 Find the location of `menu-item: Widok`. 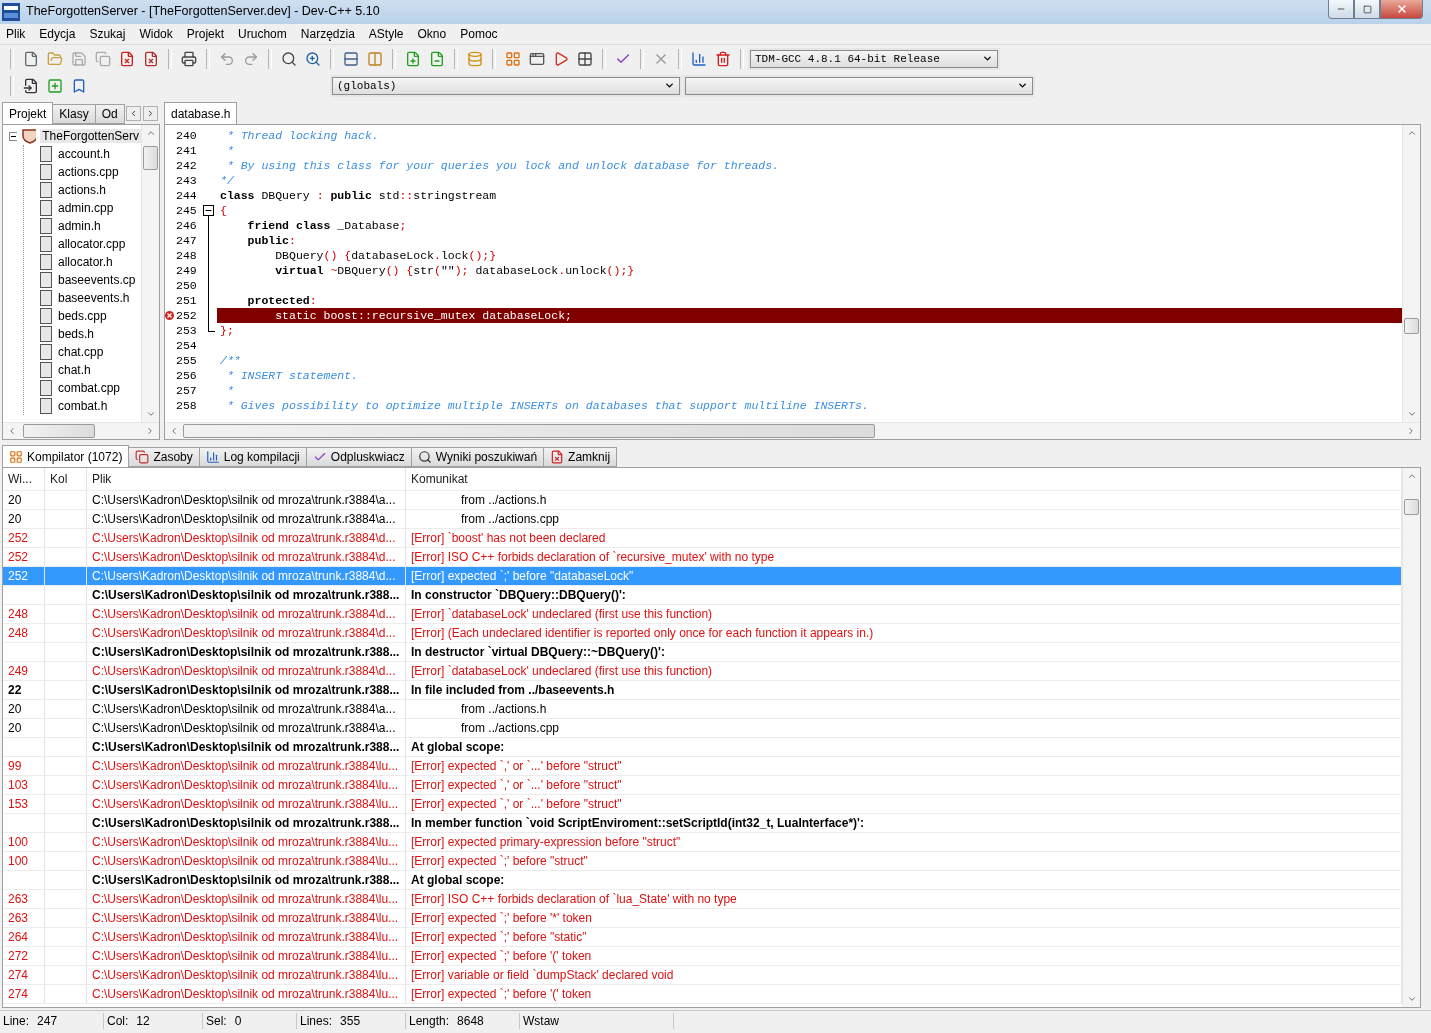

menu-item: Widok is located at coordinates (156, 34).